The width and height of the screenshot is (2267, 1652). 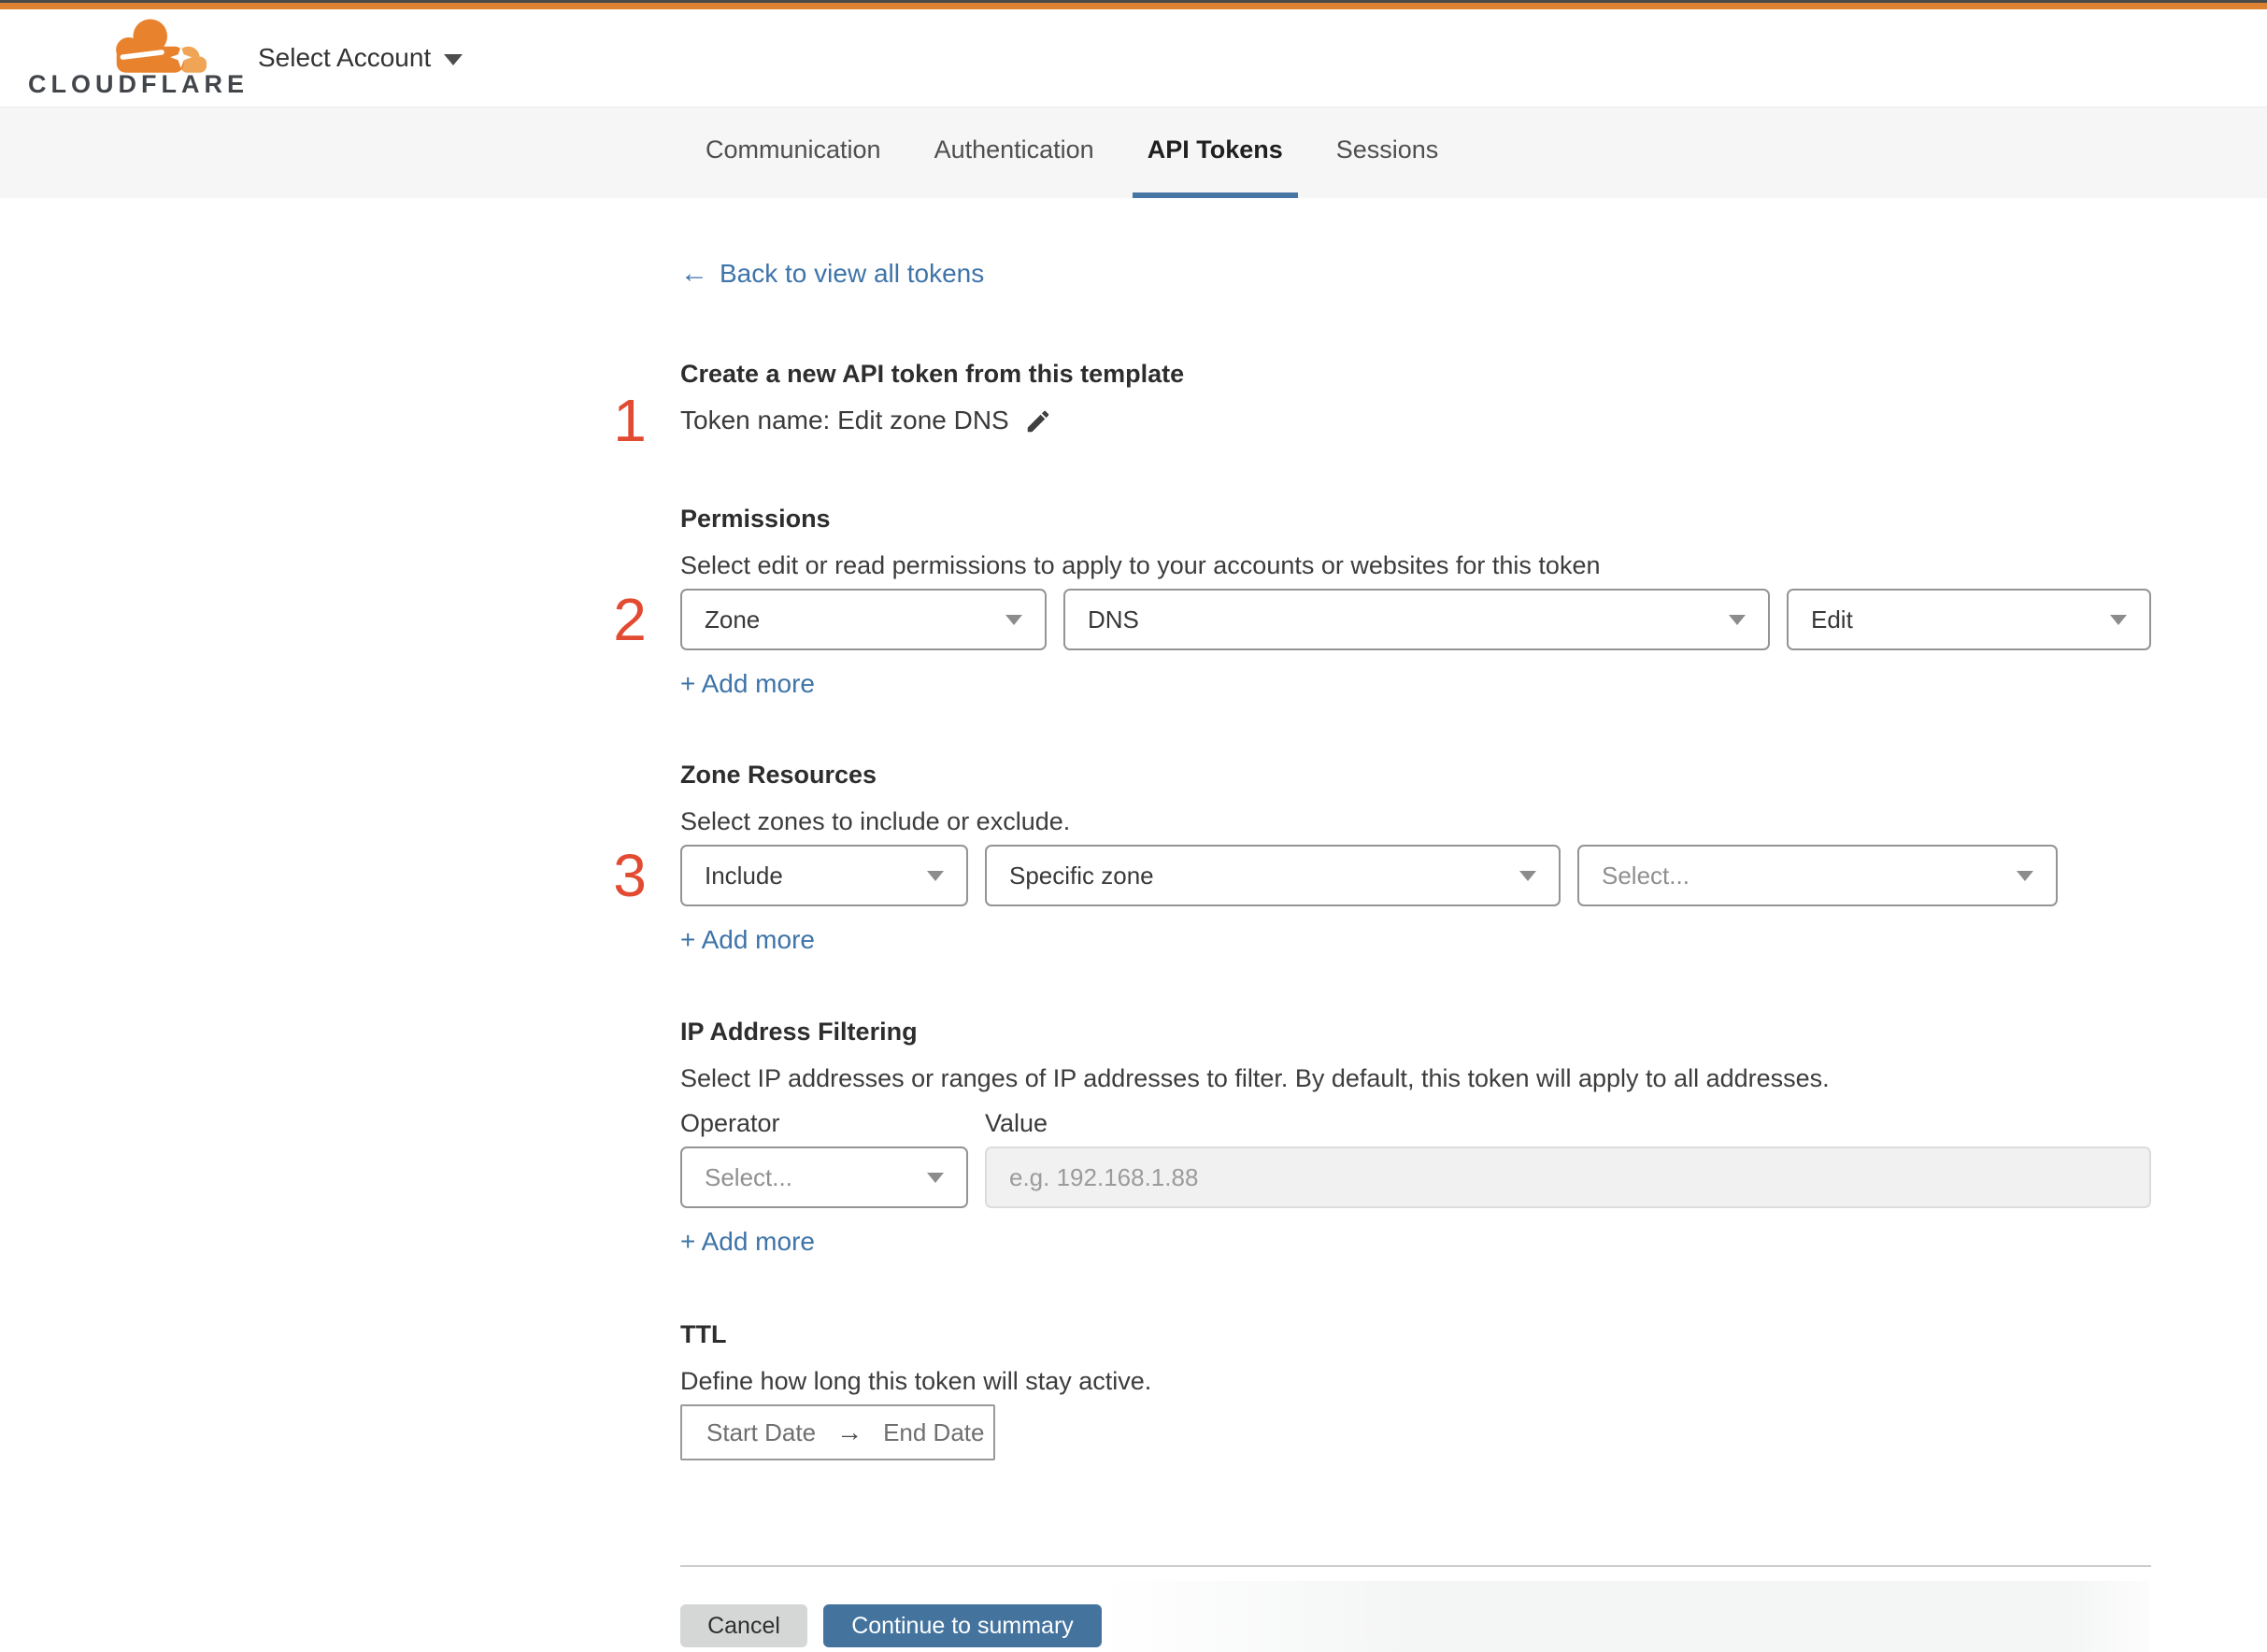 What do you see at coordinates (1114, 619) in the screenshot?
I see `permission-resource-value: DNS` at bounding box center [1114, 619].